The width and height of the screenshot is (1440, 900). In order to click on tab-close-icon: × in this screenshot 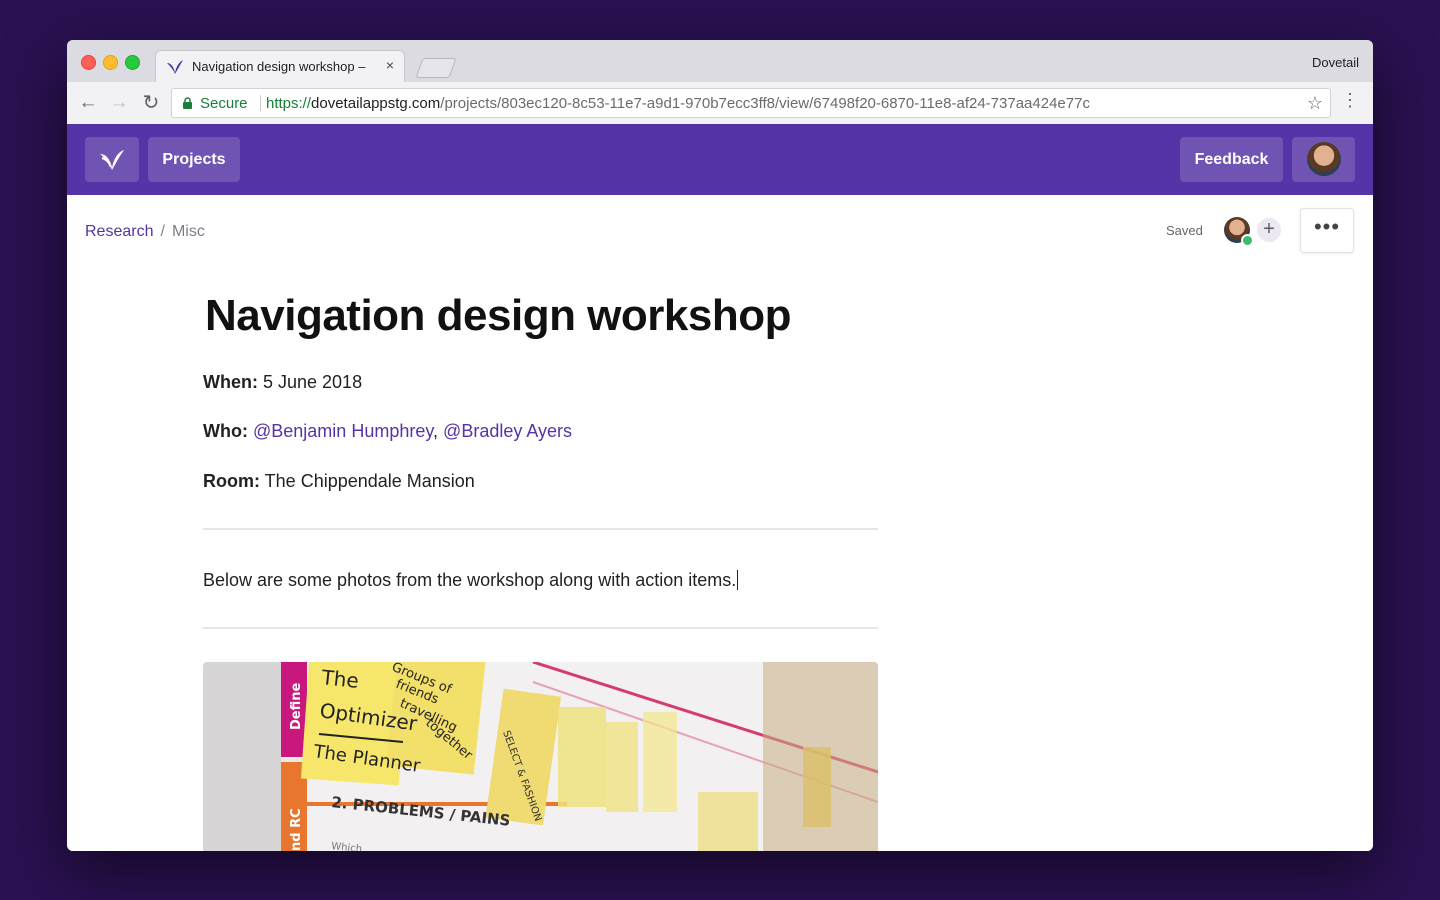, I will do `click(390, 65)`.